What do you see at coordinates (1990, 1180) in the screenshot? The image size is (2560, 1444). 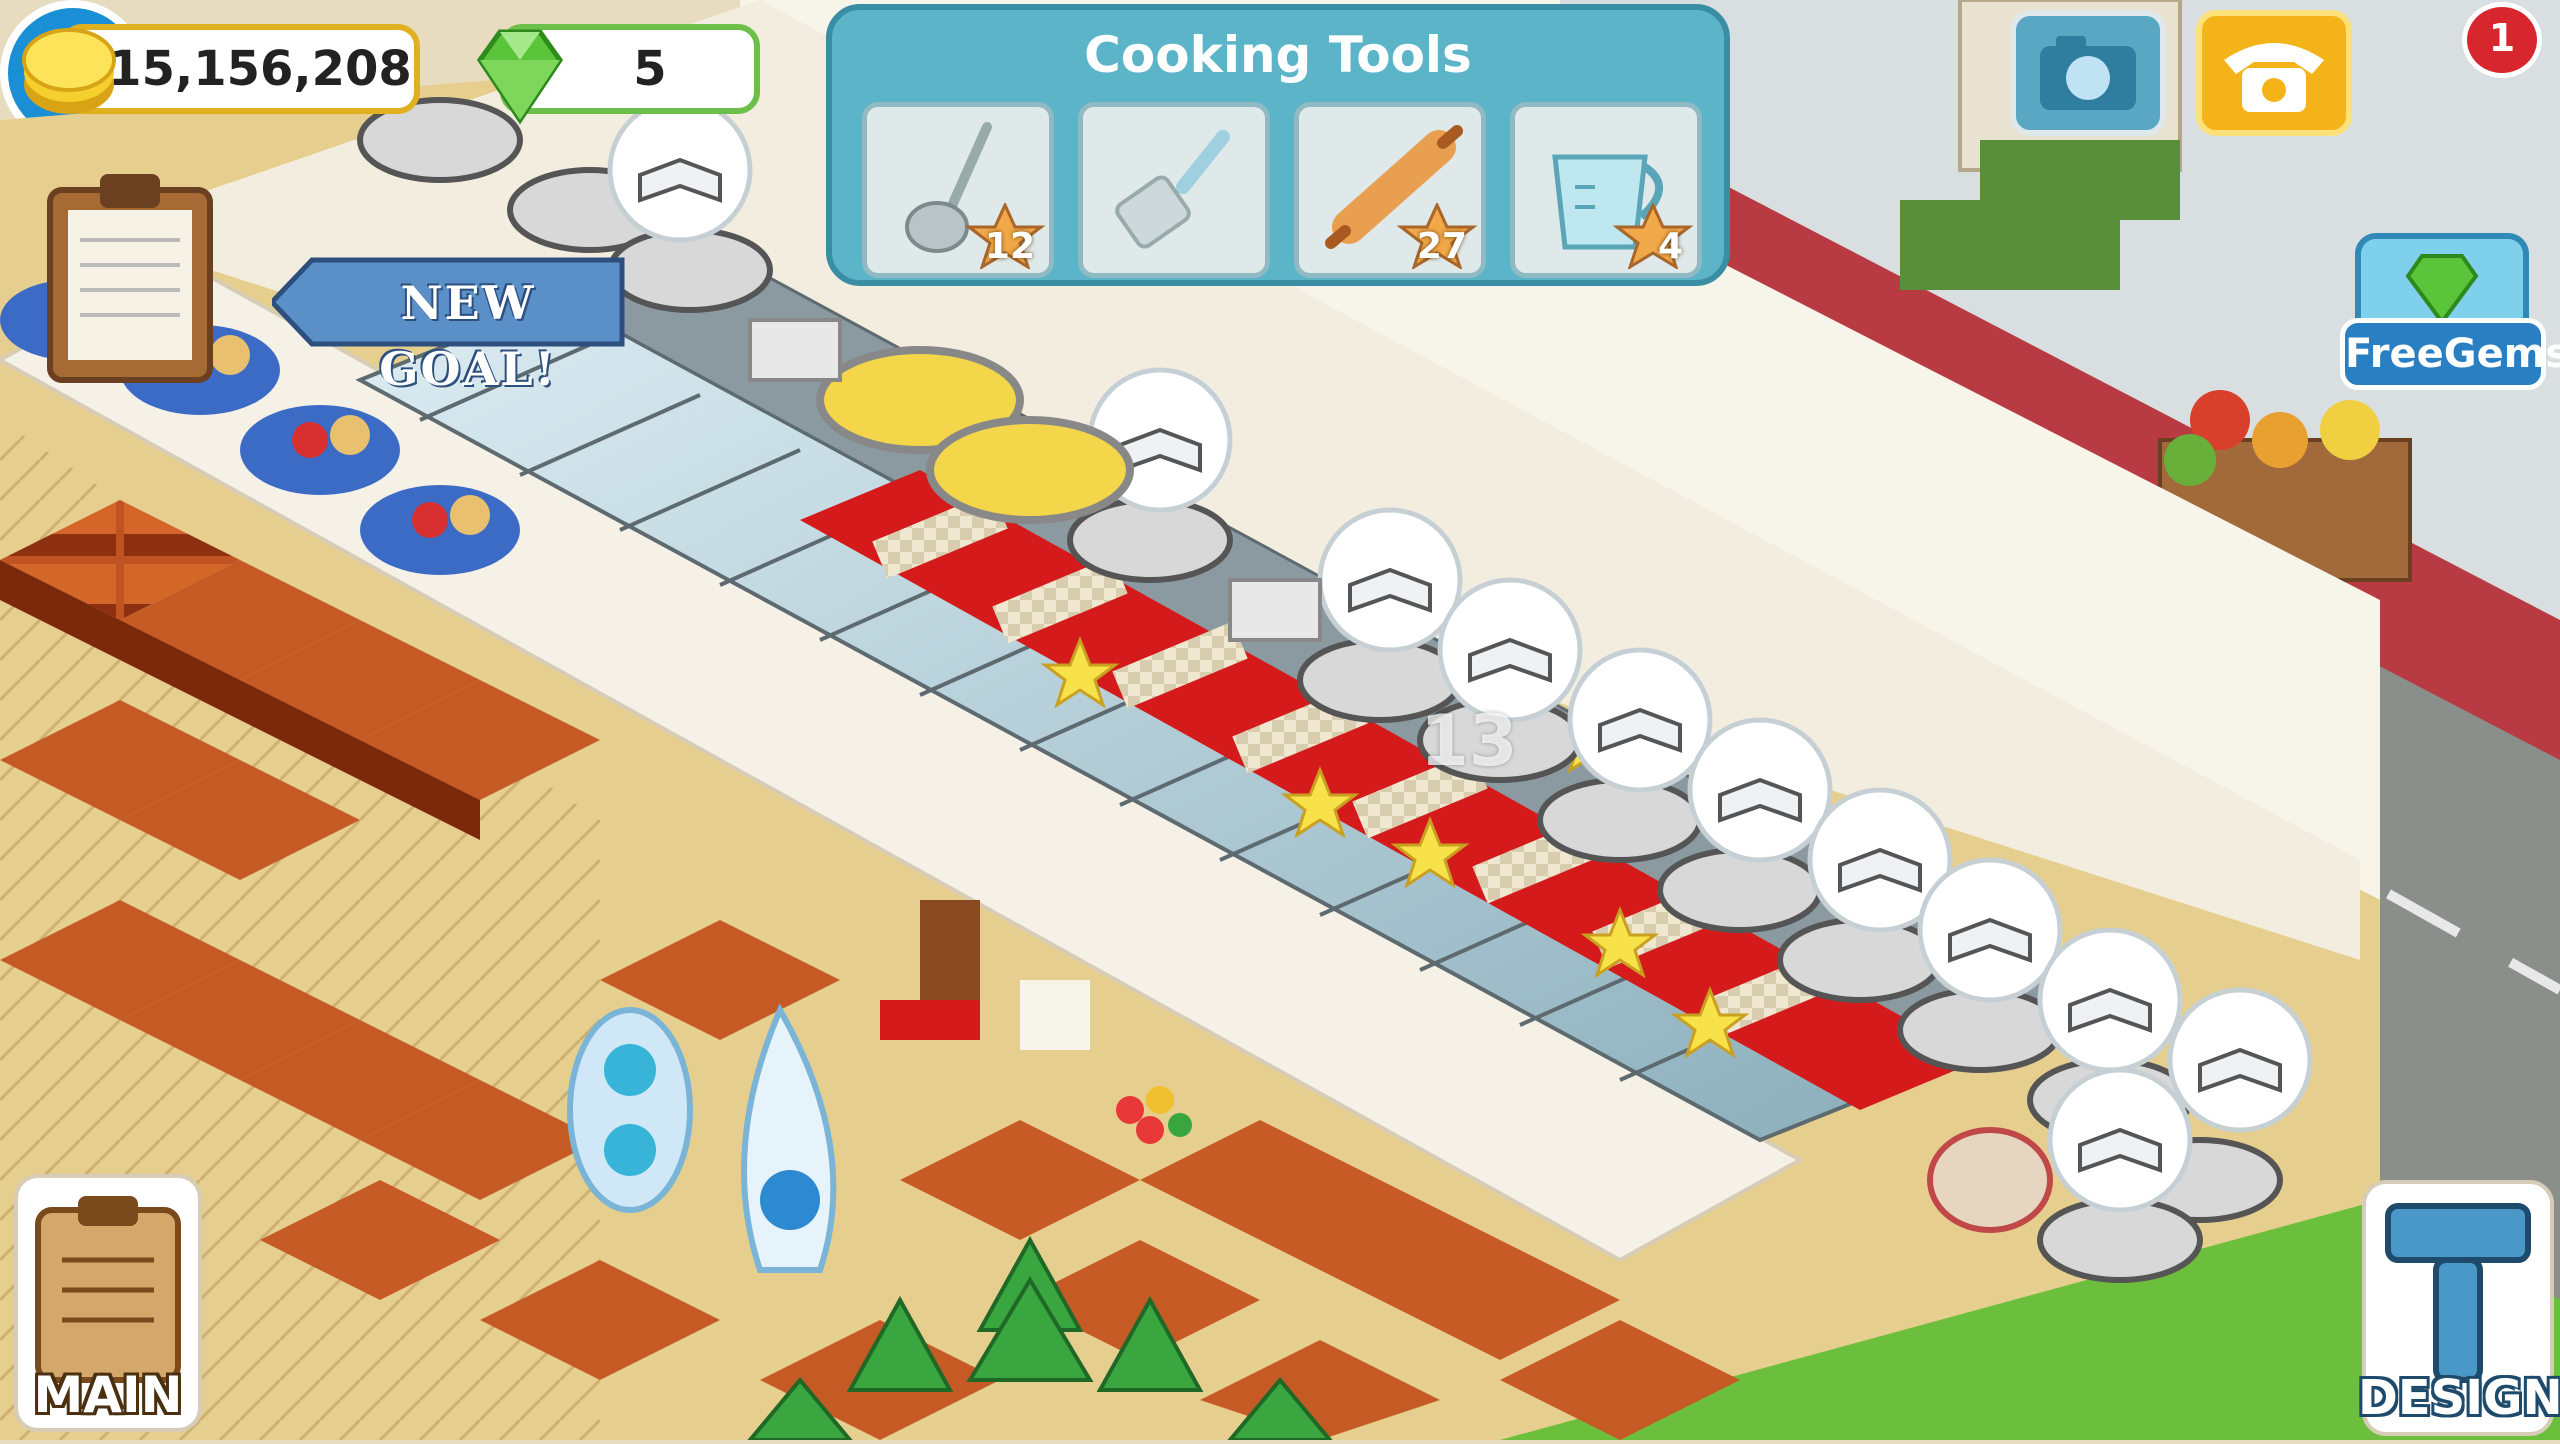 I see `cake-display` at bounding box center [1990, 1180].